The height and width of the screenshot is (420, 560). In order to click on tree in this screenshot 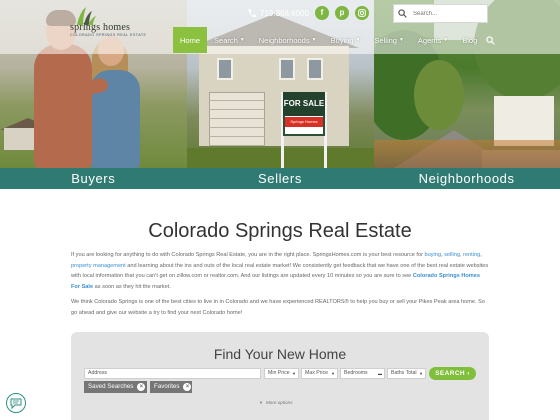, I will do `click(439, 95)`.